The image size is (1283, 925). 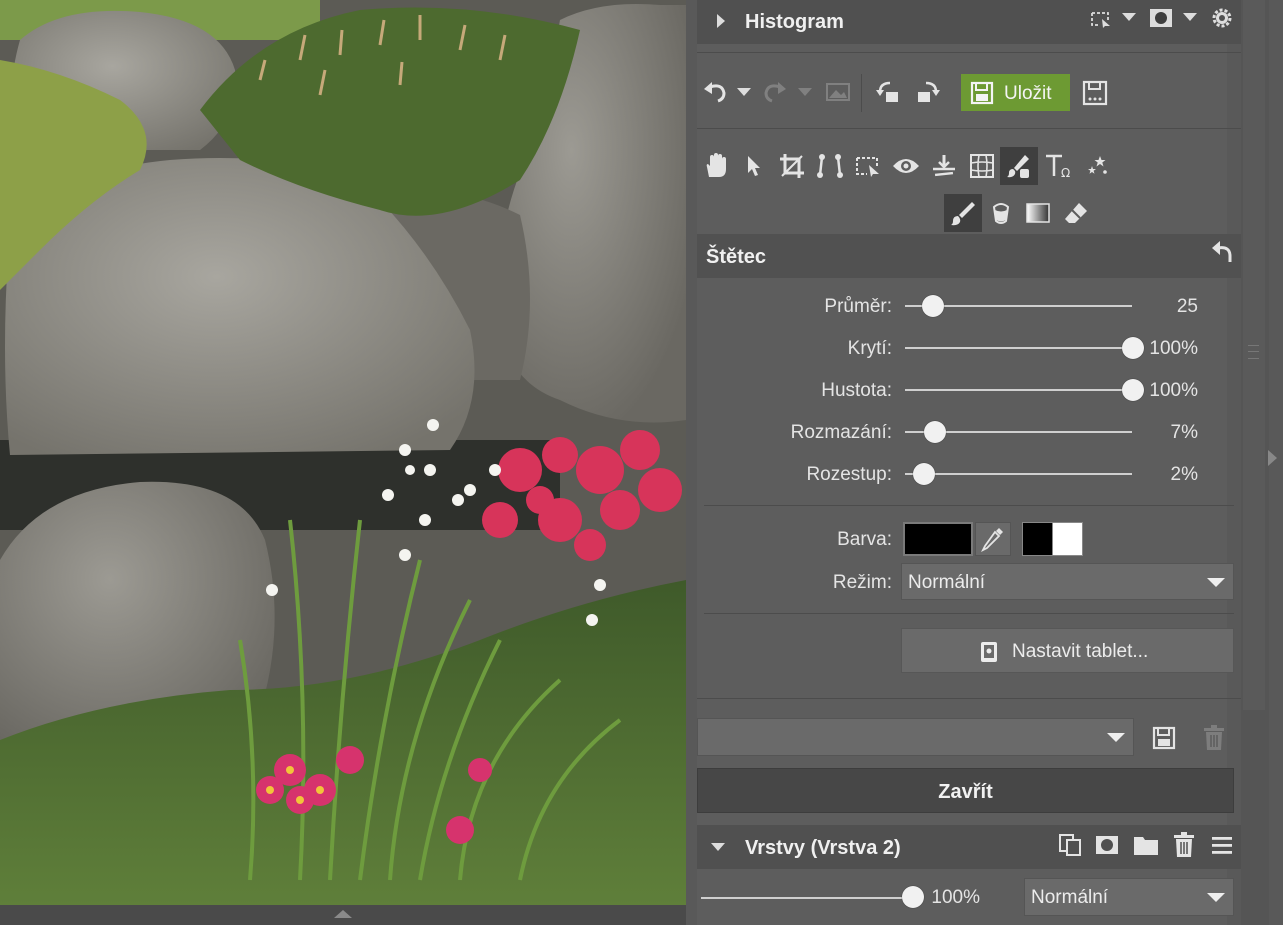 What do you see at coordinates (1001, 213) in the screenshot?
I see `fill-icon` at bounding box center [1001, 213].